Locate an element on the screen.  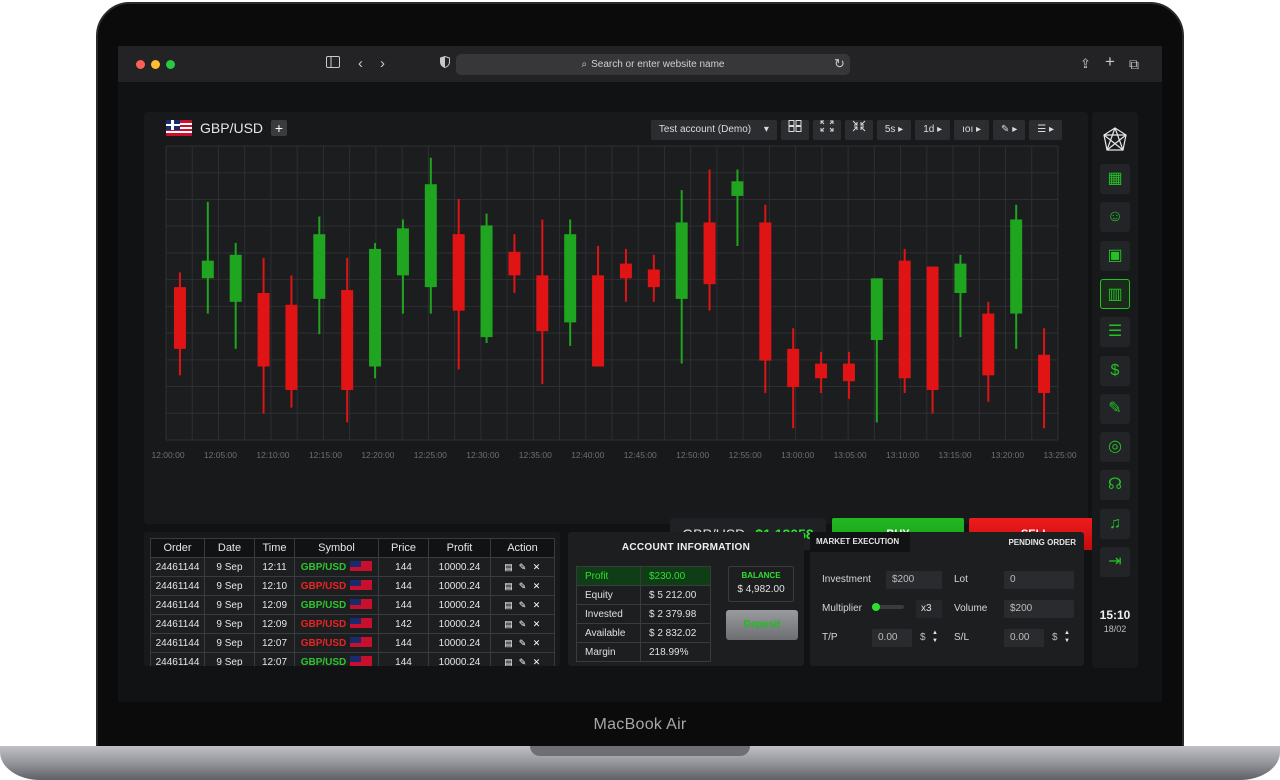
column-header: Order is located at coordinates (177, 548).